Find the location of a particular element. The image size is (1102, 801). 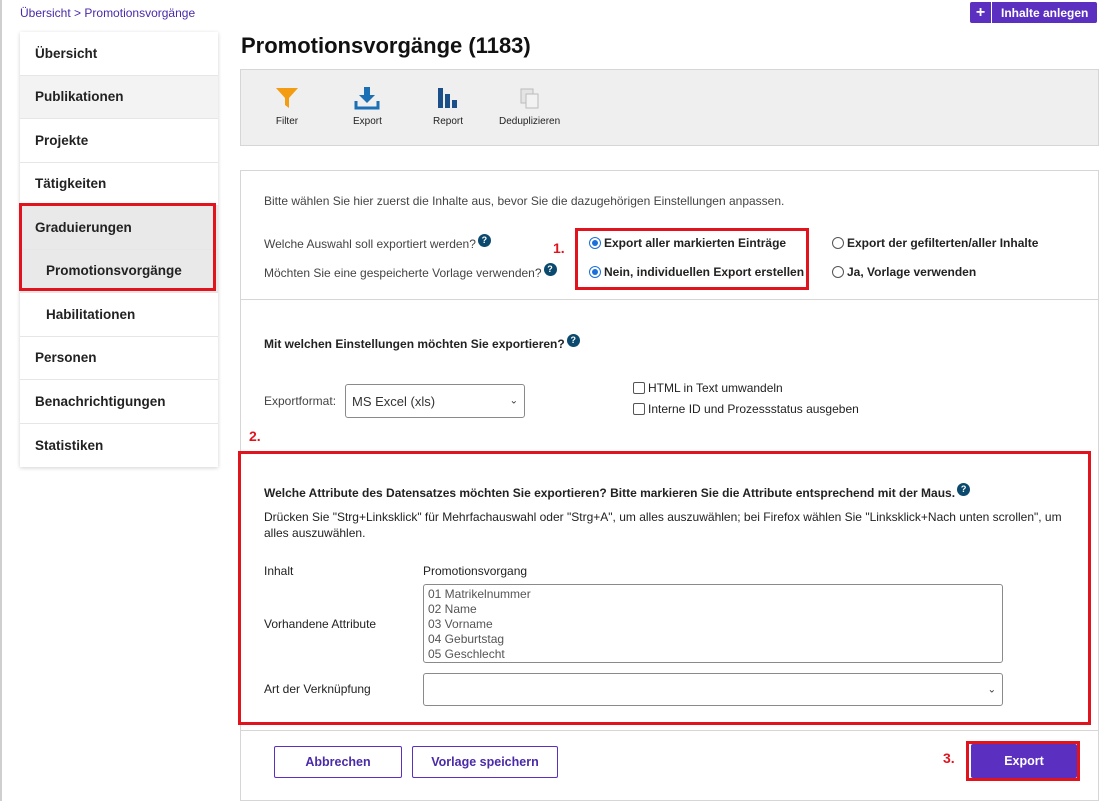

step-2-marker: 2. is located at coordinates (255, 436).